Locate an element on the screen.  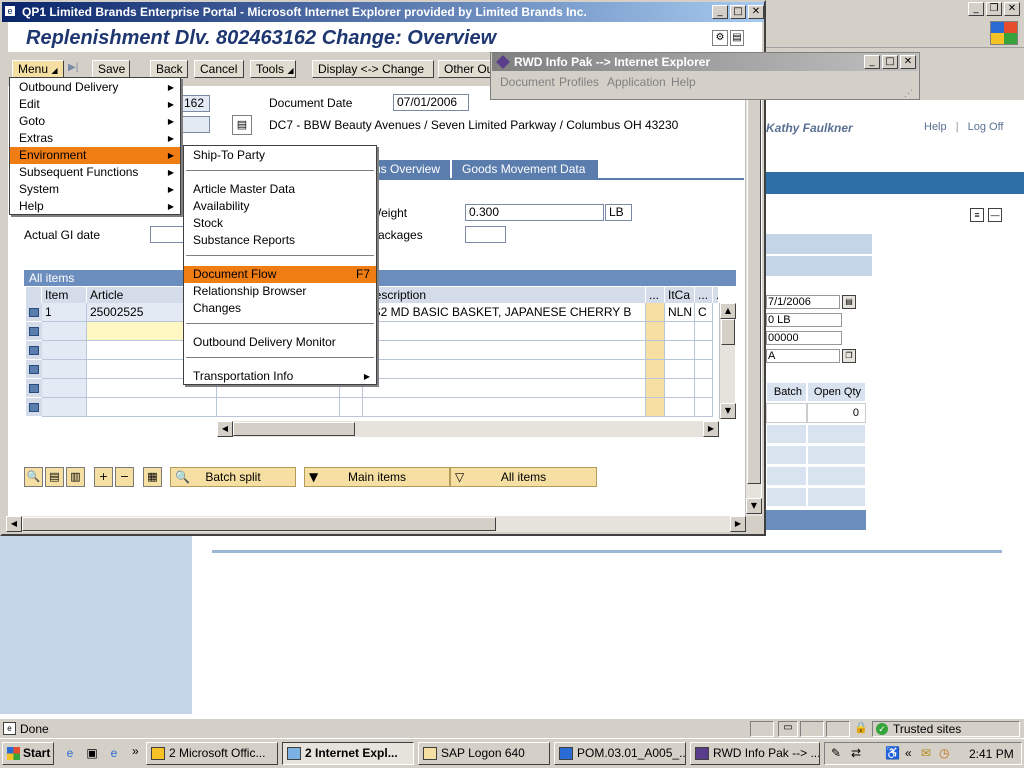
menu-item-extras: Extras ▶ is located at coordinates (95, 138).